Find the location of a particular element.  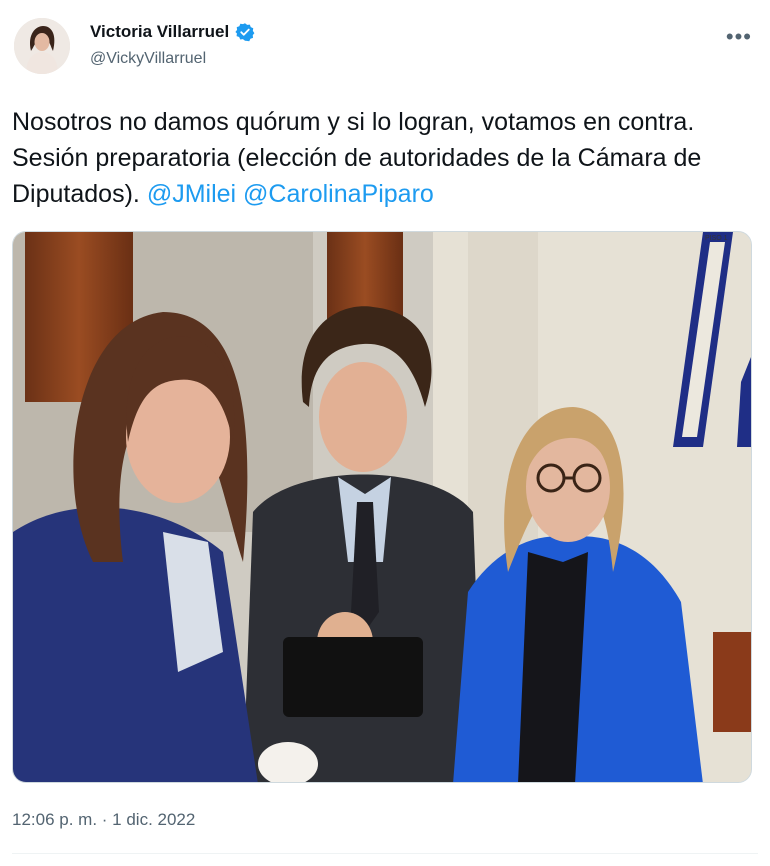

author-display-name: Victoria Villarruel is located at coordinates (159, 32).